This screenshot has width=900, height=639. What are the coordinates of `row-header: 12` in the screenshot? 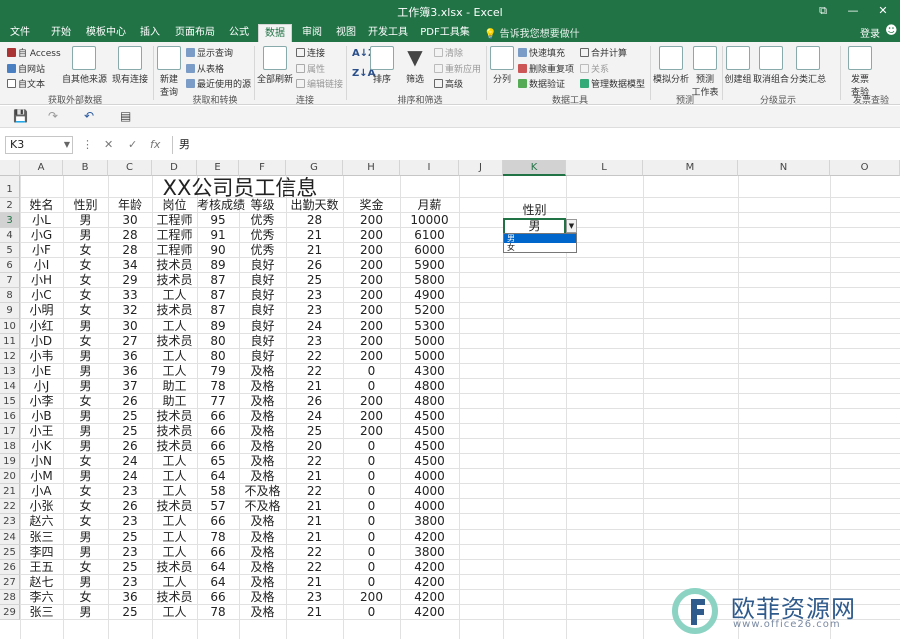 It's located at (10, 356).